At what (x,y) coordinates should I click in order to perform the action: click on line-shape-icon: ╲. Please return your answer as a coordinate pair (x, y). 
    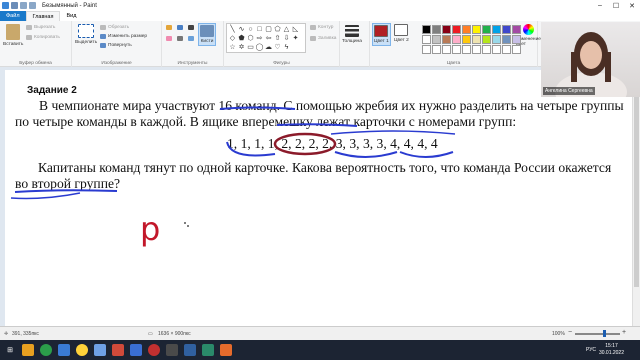
    Looking at the image, I should click on (232, 29).